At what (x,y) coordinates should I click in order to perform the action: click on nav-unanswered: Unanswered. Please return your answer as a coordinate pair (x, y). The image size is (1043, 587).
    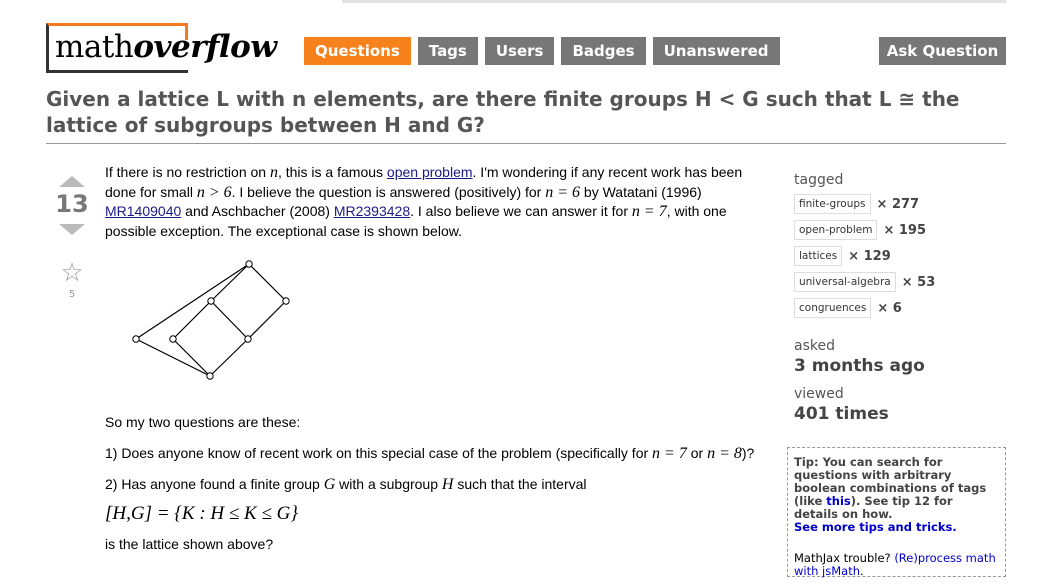
    Looking at the image, I should click on (716, 51).